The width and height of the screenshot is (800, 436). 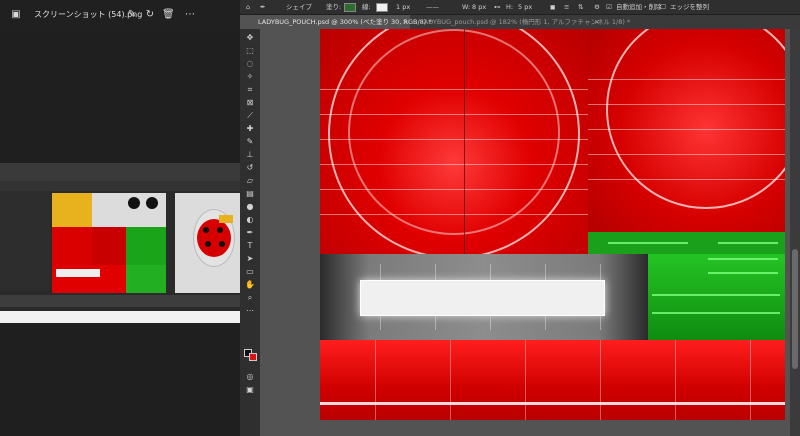 I want to click on path-operations-icon: ◼, so click(x=552, y=7).